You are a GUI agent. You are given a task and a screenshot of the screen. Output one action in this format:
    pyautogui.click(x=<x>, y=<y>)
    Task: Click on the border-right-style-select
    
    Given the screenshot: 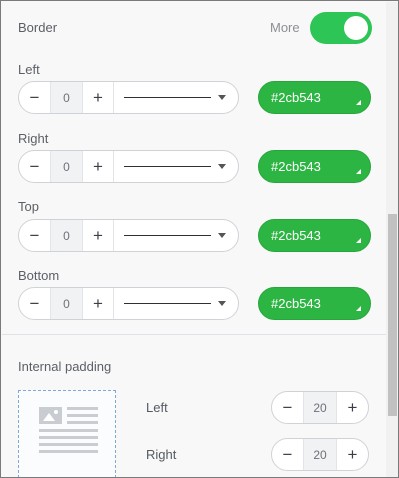 What is the action you would take?
    pyautogui.click(x=176, y=166)
    